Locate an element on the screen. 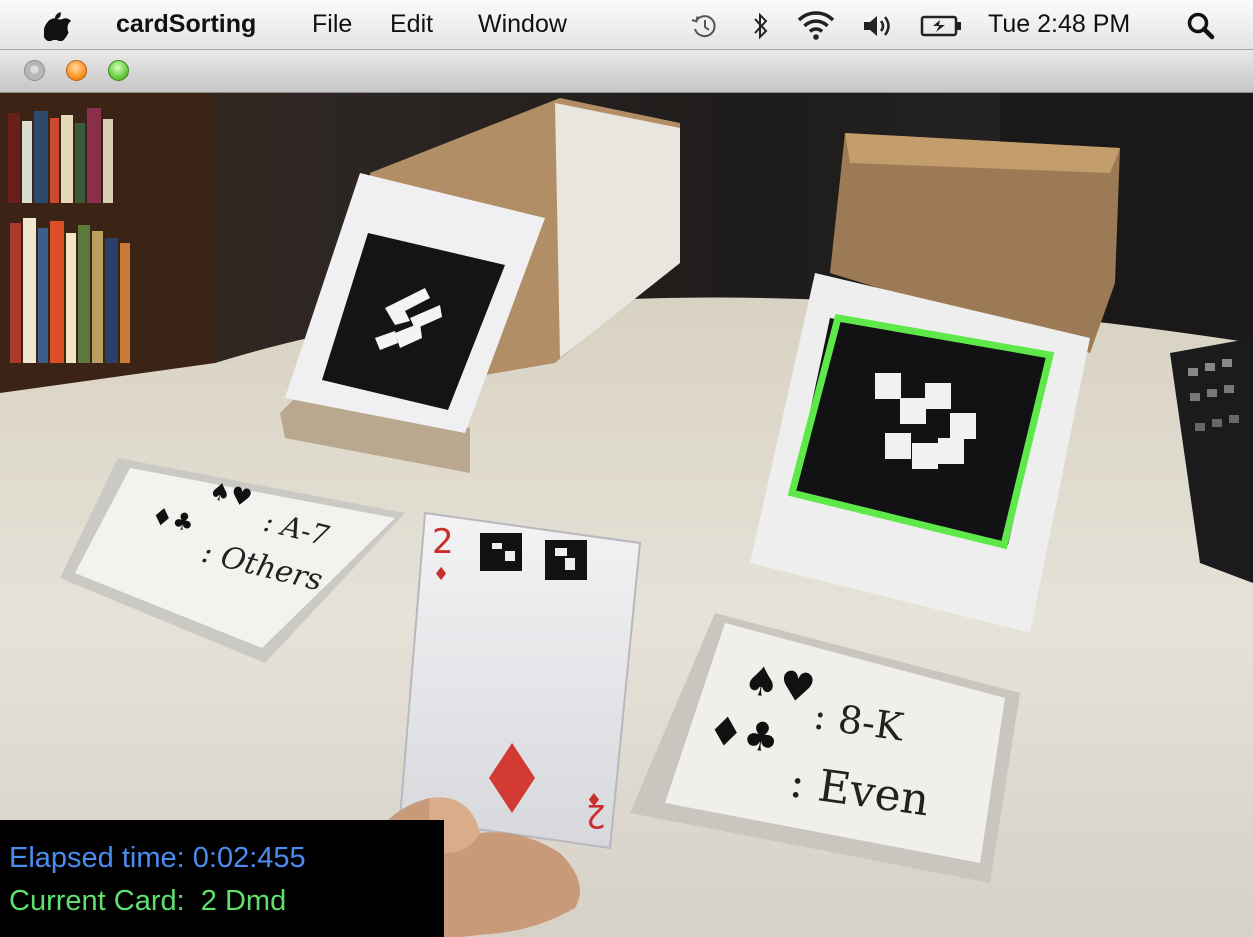 This screenshot has width=1253, height=937. apple-logo-icon is located at coordinates (59, 25).